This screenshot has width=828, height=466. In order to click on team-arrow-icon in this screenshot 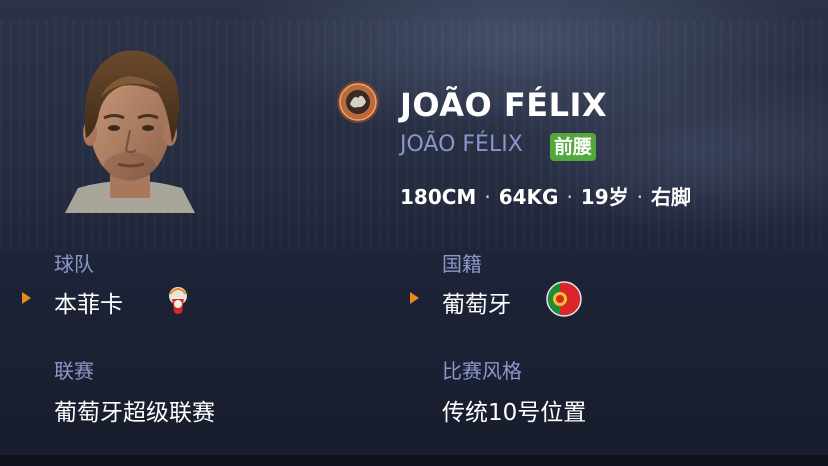, I will do `click(26, 298)`.